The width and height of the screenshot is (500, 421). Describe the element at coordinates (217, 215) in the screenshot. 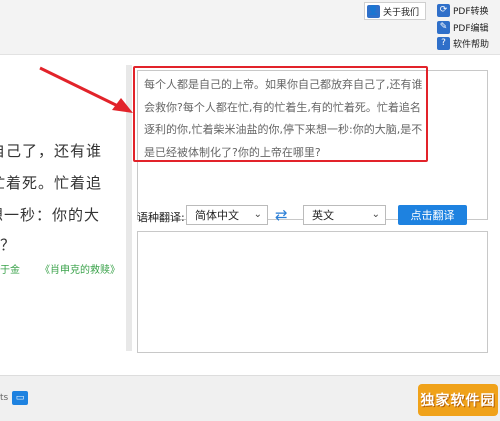

I see `source-language-value: 简体中文` at that location.